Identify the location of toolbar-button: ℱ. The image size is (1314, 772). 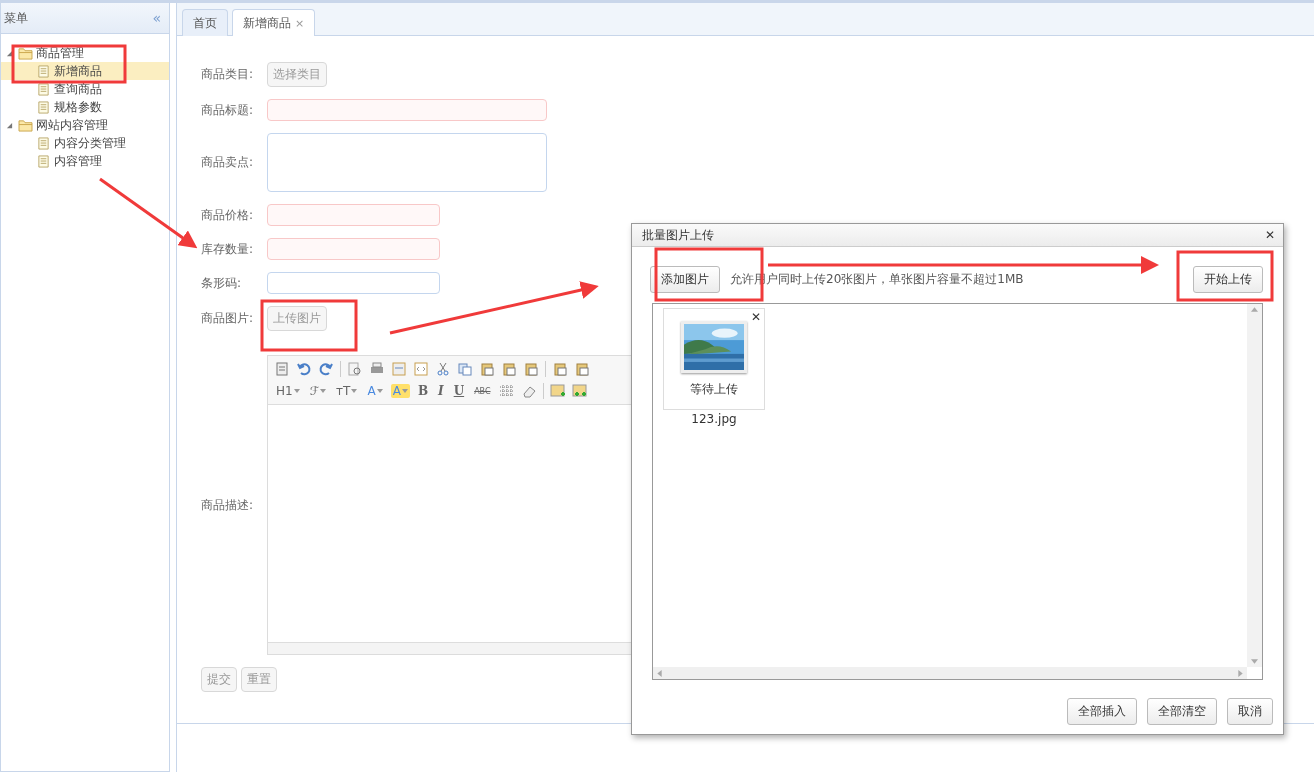
(318, 391).